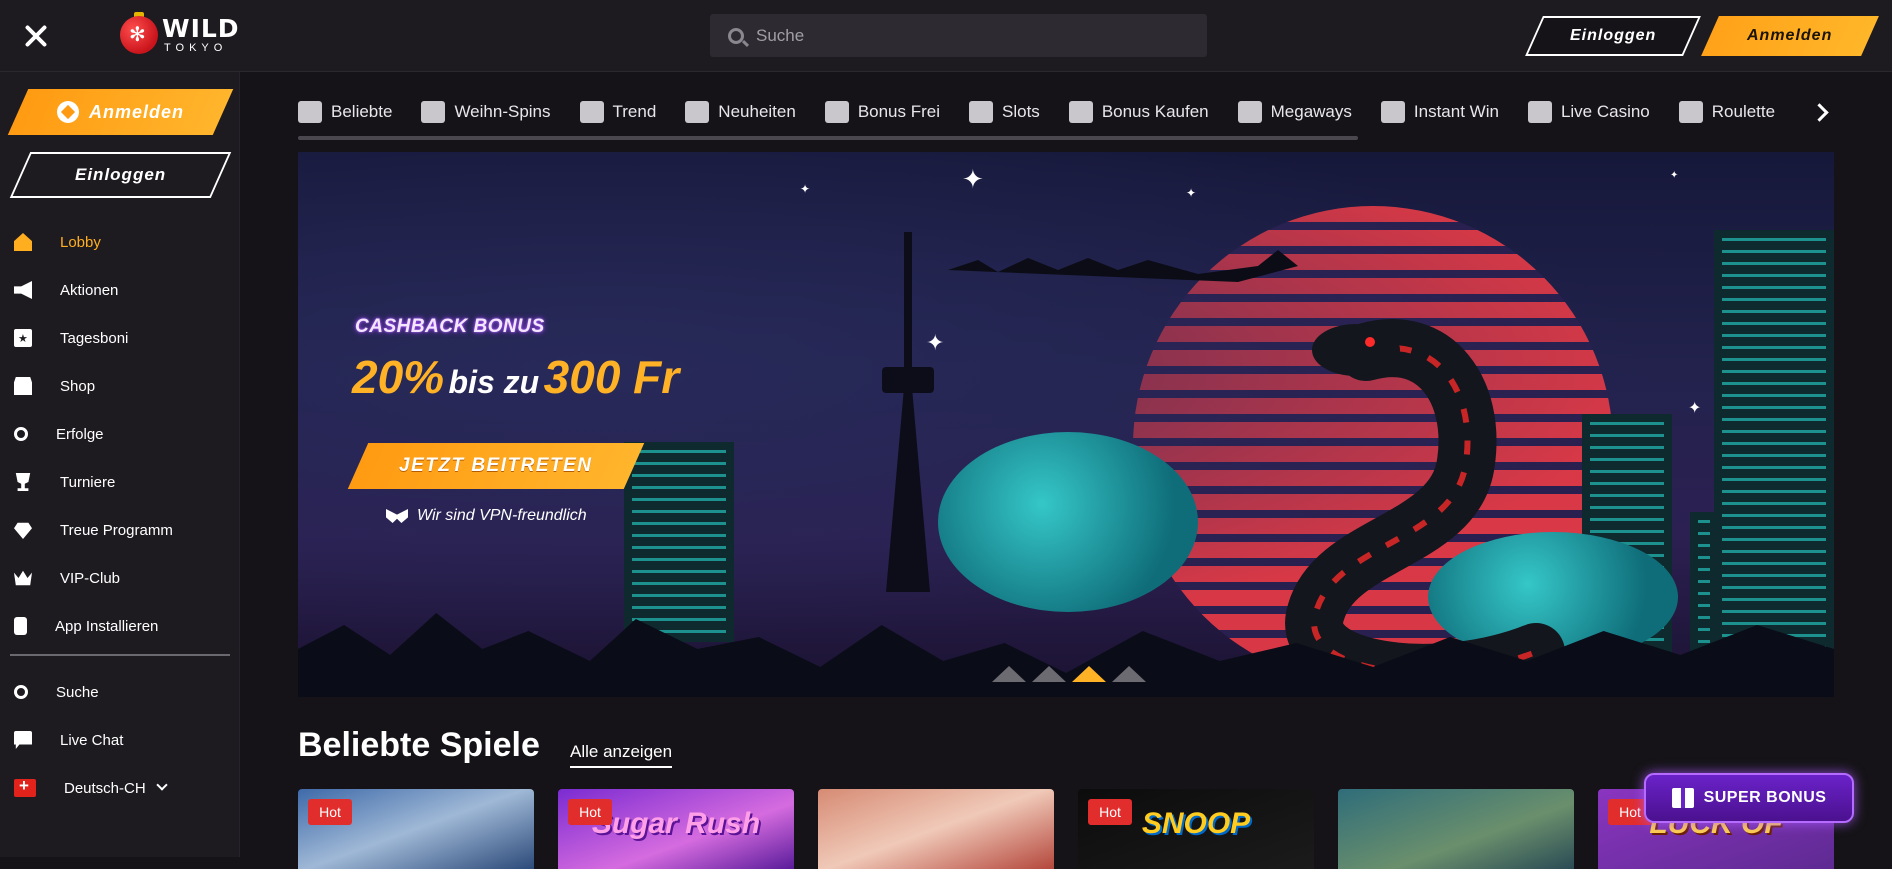 The image size is (1892, 869). I want to click on tab-label: Bonus Kaufen, so click(1155, 111).